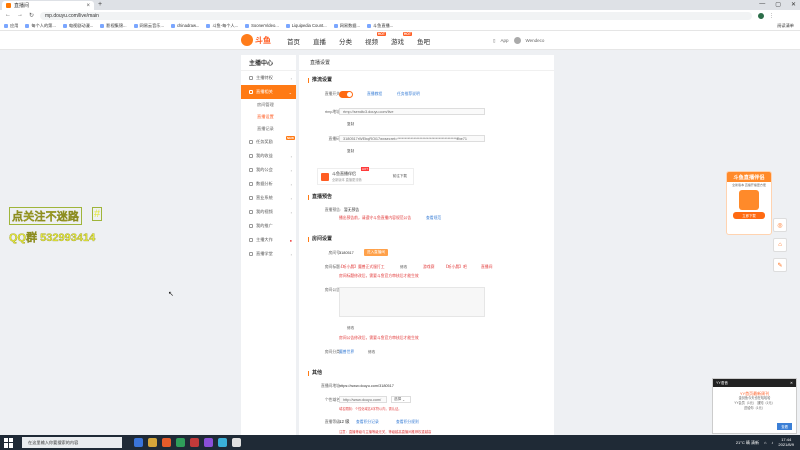 This screenshot has width=800, height=450. Describe the element at coordinates (8, 15) in the screenshot. I see `back-icon: ←` at that location.